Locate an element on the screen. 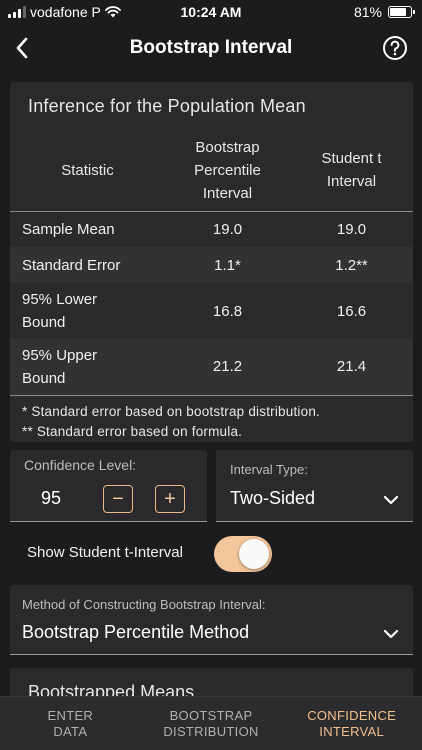  row-label: 95% Lower Bound is located at coordinates (60, 311).